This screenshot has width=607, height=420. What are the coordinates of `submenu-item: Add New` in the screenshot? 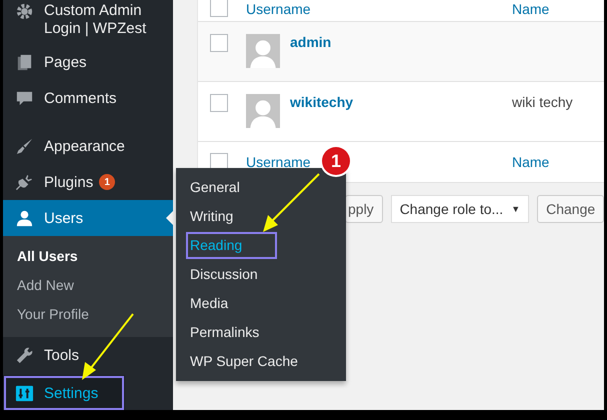 It's located at (88, 285).